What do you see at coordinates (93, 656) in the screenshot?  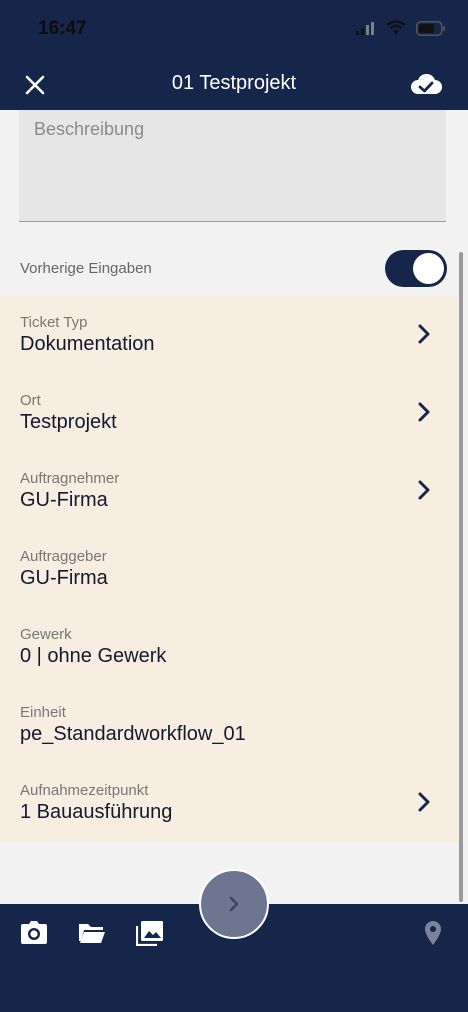 I see `field-value: 0 | ohne Gewerk` at bounding box center [93, 656].